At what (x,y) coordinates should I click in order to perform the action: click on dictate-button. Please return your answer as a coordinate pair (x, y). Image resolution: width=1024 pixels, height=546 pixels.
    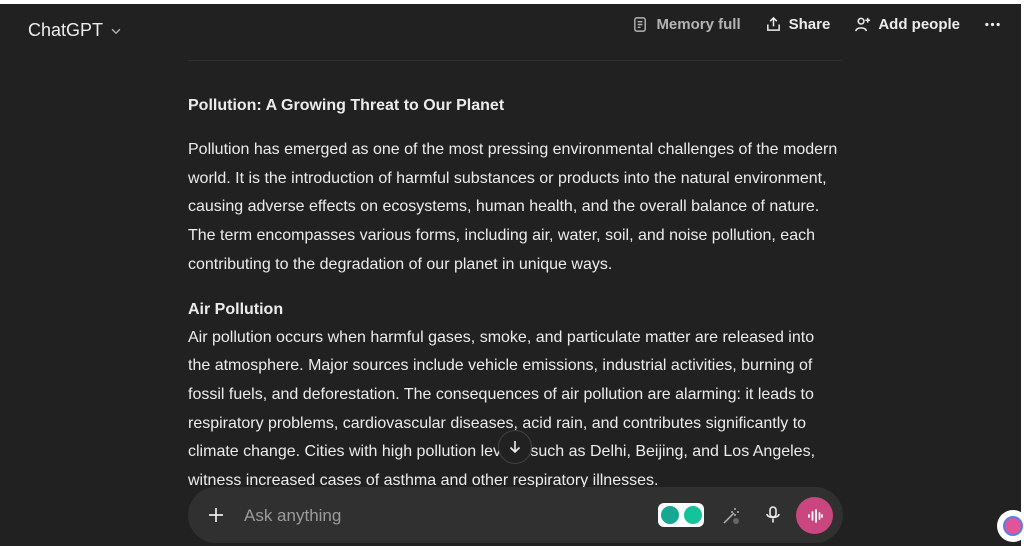
    Looking at the image, I should click on (773, 515).